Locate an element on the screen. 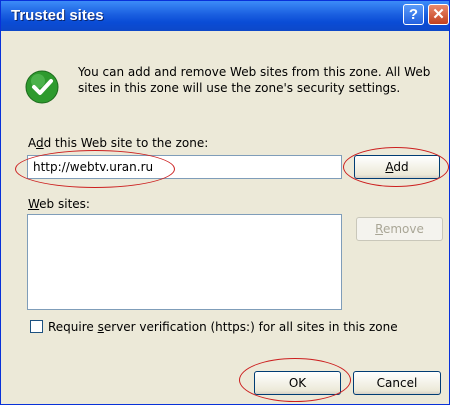  add-site-label: Add this Web site to the zone: is located at coordinates (118, 143).